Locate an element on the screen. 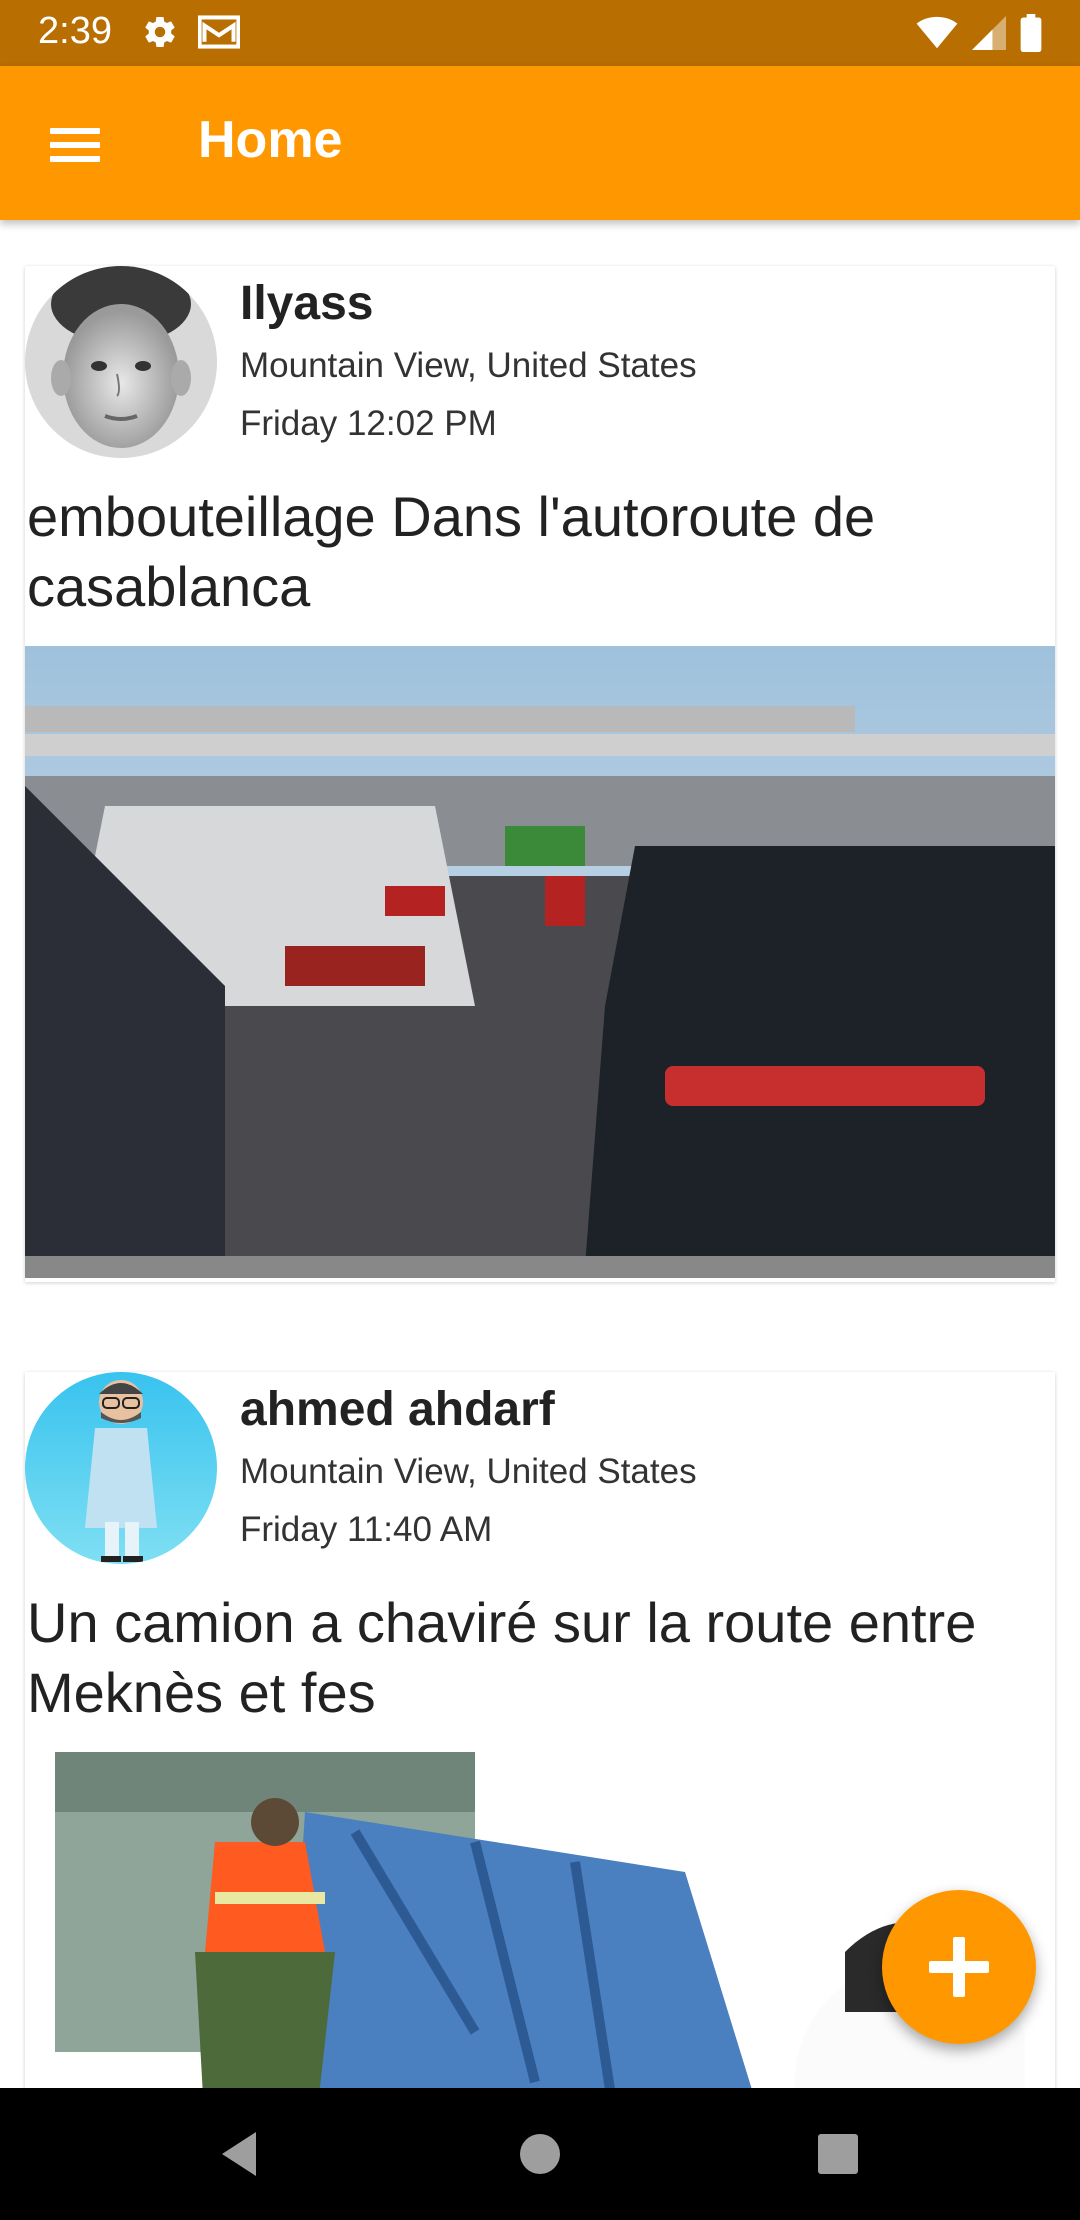 The image size is (1080, 2220). back-icon is located at coordinates (239, 2154).